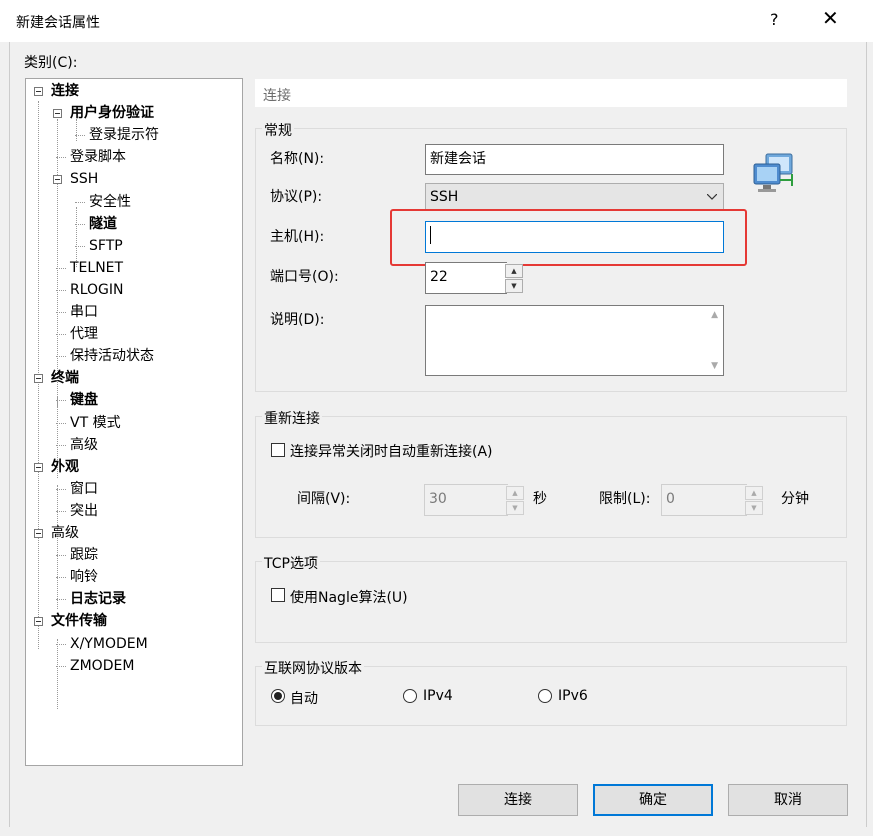  What do you see at coordinates (84, 312) in the screenshot?
I see `tree-item: 串口` at bounding box center [84, 312].